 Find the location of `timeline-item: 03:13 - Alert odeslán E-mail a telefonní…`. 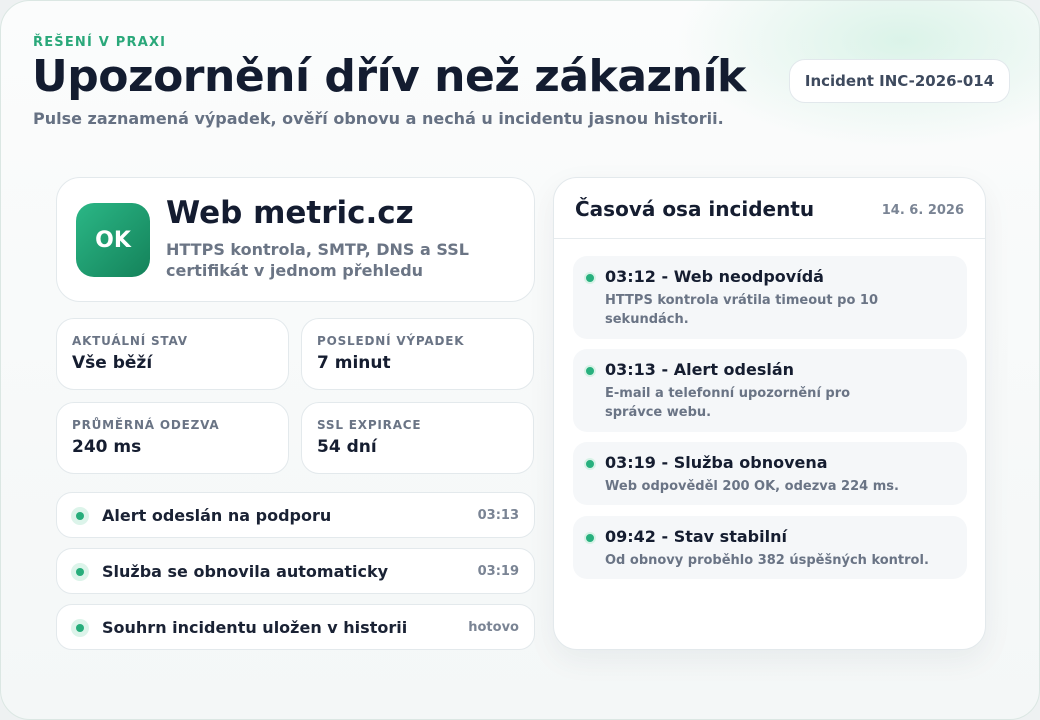

timeline-item: 03:13 - Alert odeslán E-mail a telefonní… is located at coordinates (770, 390).